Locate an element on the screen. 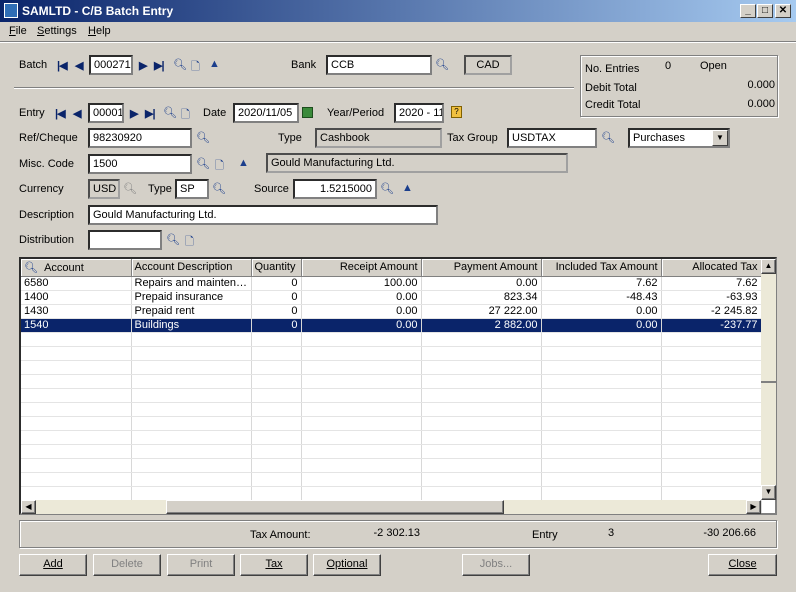 The width and height of the screenshot is (796, 592). scroll-up-icon: ▲ is located at coordinates (768, 266).